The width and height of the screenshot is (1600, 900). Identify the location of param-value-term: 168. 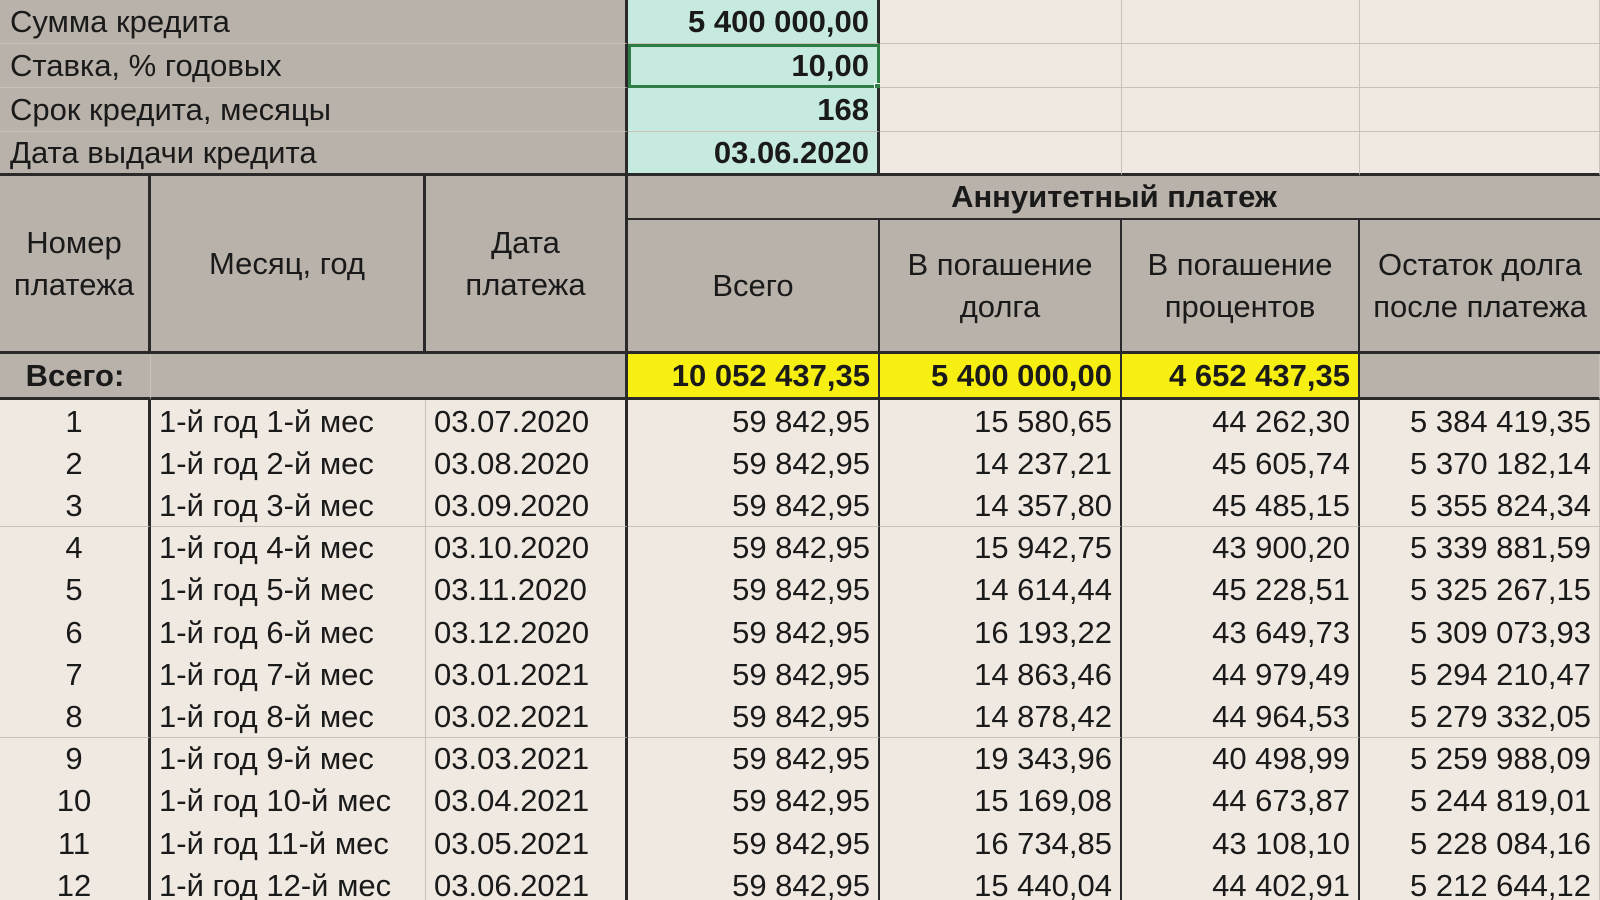
(754, 110).